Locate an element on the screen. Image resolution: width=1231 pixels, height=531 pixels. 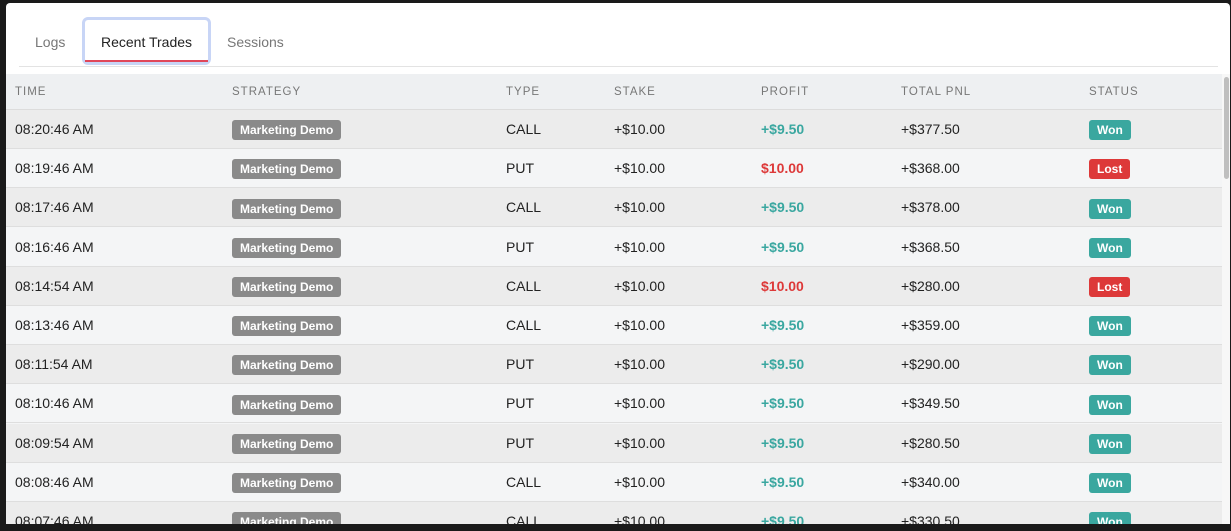
cell-time: 08:17:46 AM is located at coordinates (54, 207).